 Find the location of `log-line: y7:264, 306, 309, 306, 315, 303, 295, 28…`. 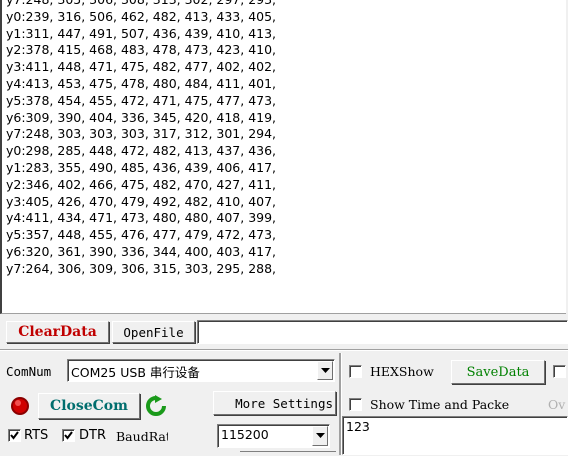

log-line: y7:264, 306, 309, 306, 315, 303, 295, 28… is located at coordinates (141, 268).